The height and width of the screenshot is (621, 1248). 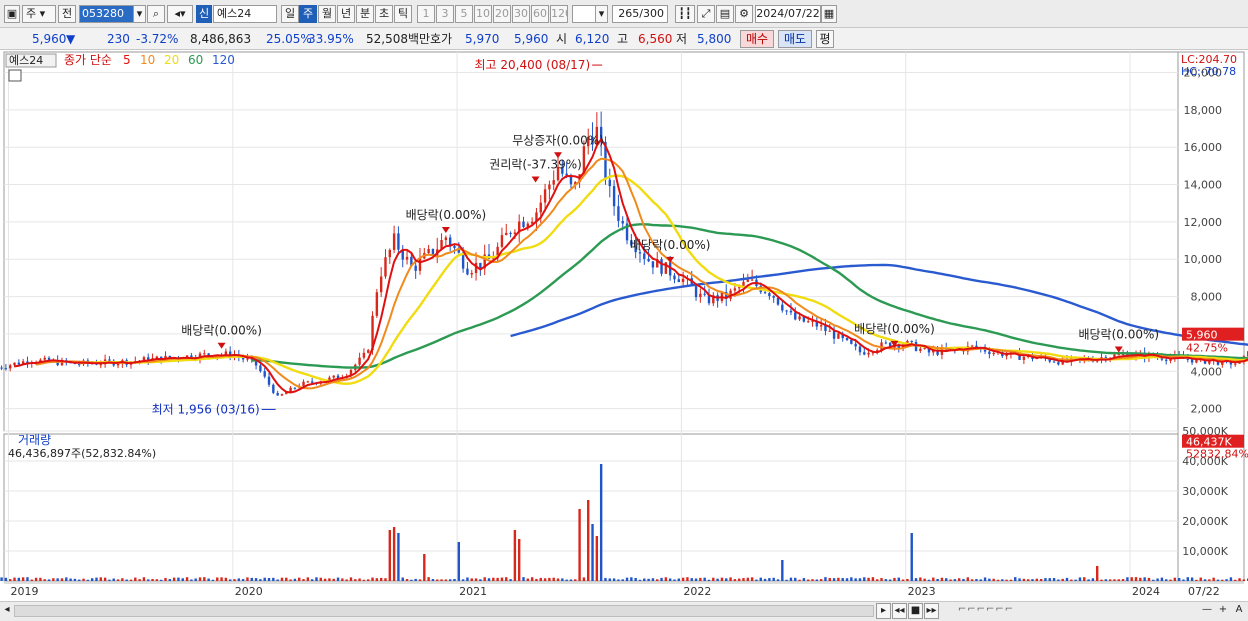 I want to click on count-field: 265/300, so click(x=640, y=14).